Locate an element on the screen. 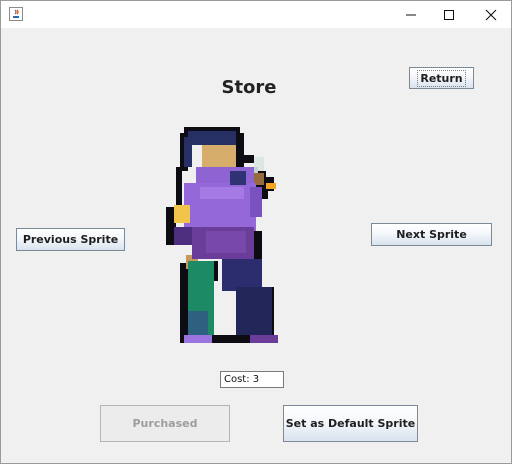  maximize-button is located at coordinates (449, 14).